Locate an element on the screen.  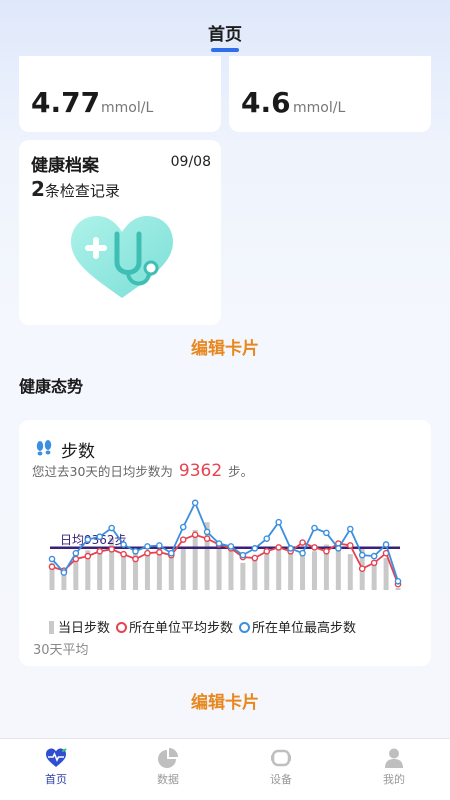
steps-chart: 日均9362步 is located at coordinates (225, 544).